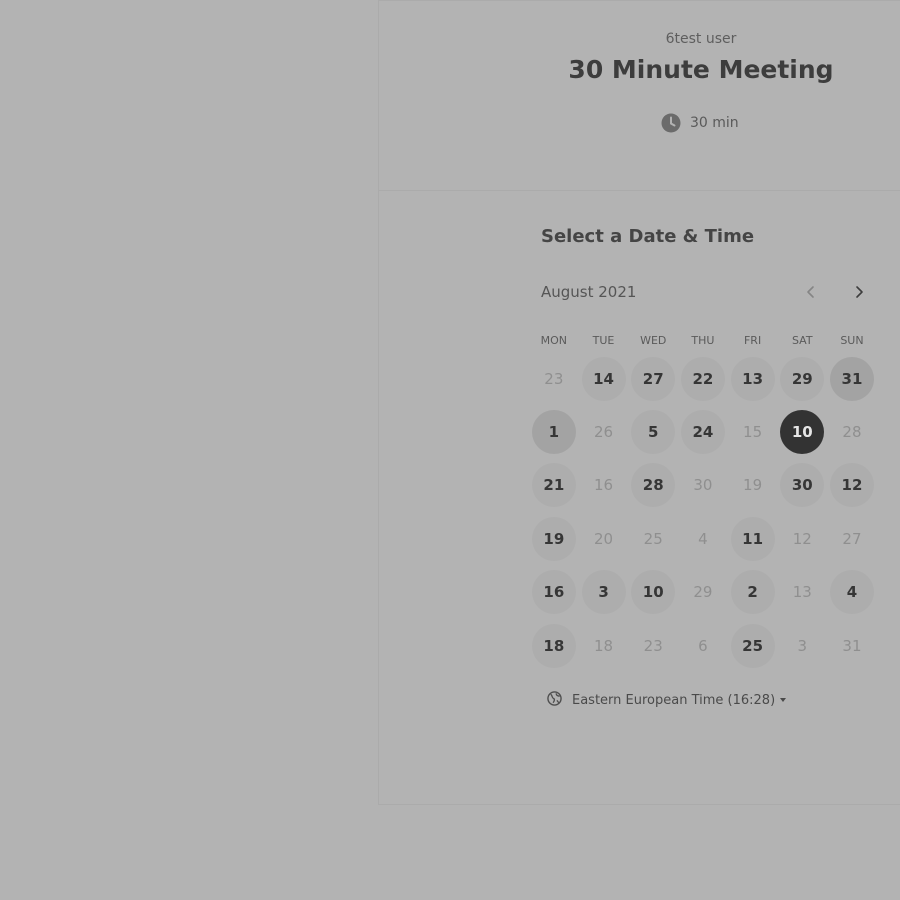 The height and width of the screenshot is (900, 900). I want to click on unavailable-day: 26, so click(603, 432).